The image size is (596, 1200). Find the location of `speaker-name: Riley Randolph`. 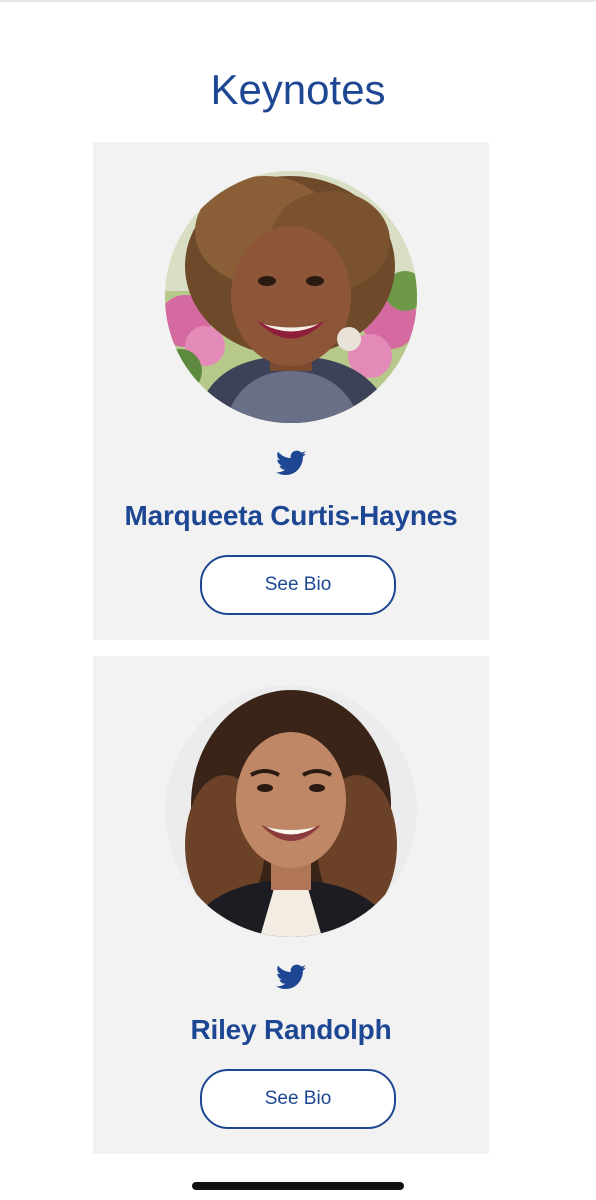

speaker-name: Riley Randolph is located at coordinates (291, 1029).